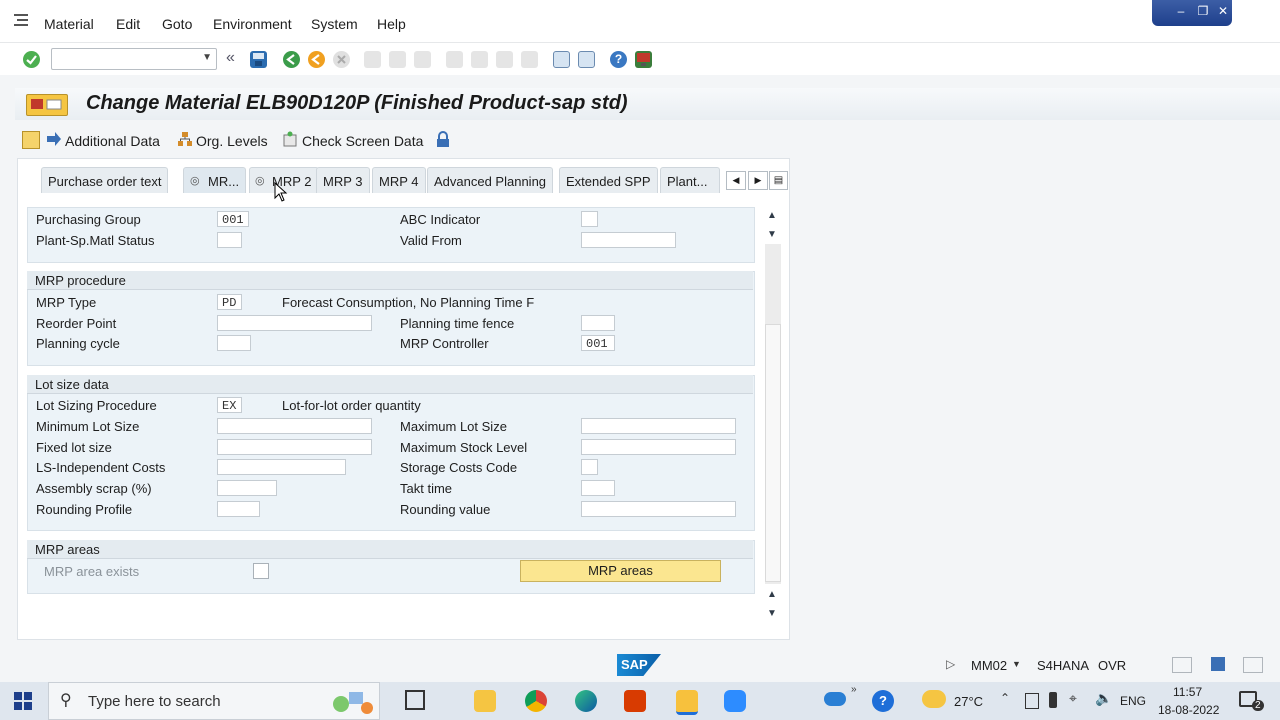  What do you see at coordinates (372, 59) in the screenshot?
I see `print-icon` at bounding box center [372, 59].